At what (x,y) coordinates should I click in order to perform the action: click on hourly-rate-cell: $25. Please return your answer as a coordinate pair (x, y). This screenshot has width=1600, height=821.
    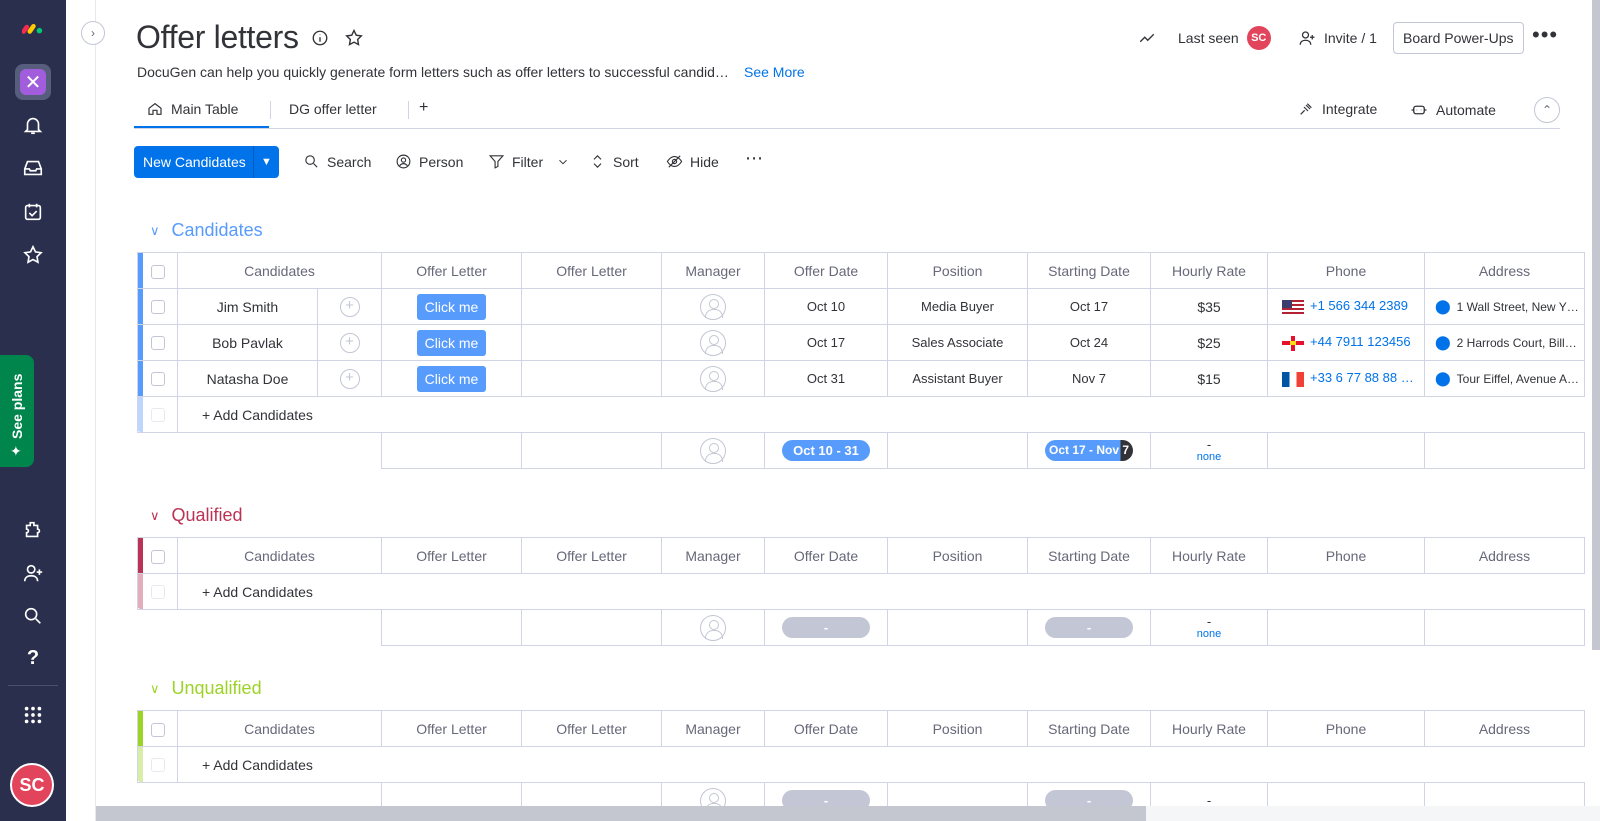
    Looking at the image, I should click on (1209, 342).